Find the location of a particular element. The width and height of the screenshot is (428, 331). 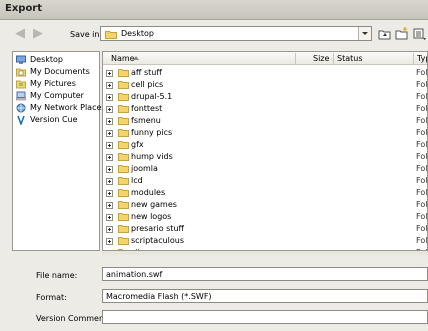

file-name: scriptaculous is located at coordinates (158, 240).